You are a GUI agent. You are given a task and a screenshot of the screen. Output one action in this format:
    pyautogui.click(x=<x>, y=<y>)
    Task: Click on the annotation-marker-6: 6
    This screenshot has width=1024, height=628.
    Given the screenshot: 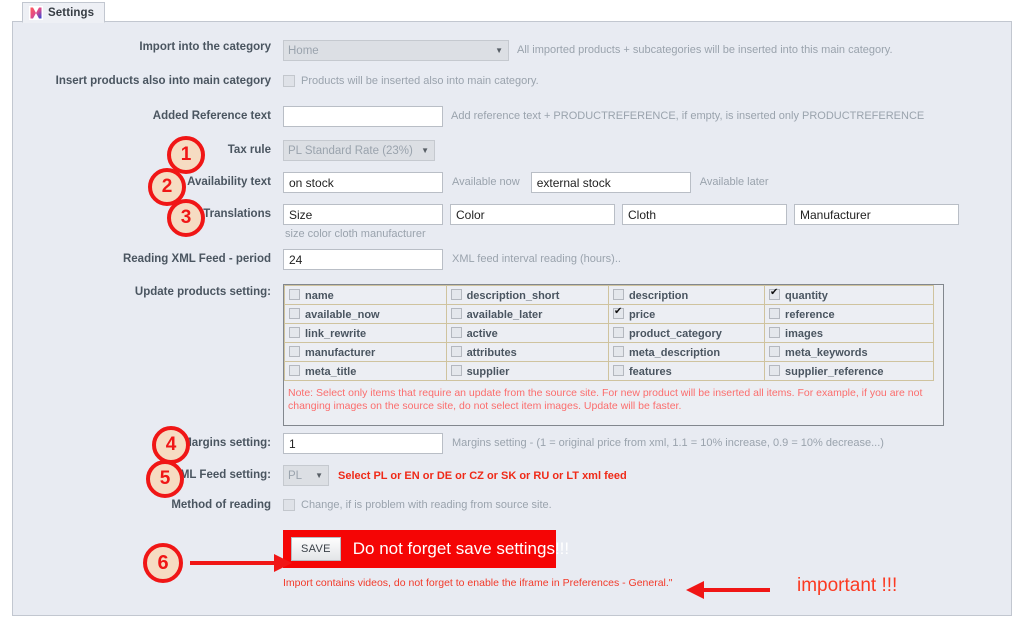 What is the action you would take?
    pyautogui.click(x=163, y=563)
    